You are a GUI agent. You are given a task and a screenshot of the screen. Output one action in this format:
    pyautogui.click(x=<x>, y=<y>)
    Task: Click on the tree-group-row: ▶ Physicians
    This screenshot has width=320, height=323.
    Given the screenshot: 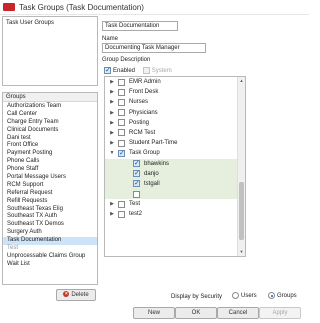 What is the action you would take?
    pyautogui.click(x=175, y=113)
    